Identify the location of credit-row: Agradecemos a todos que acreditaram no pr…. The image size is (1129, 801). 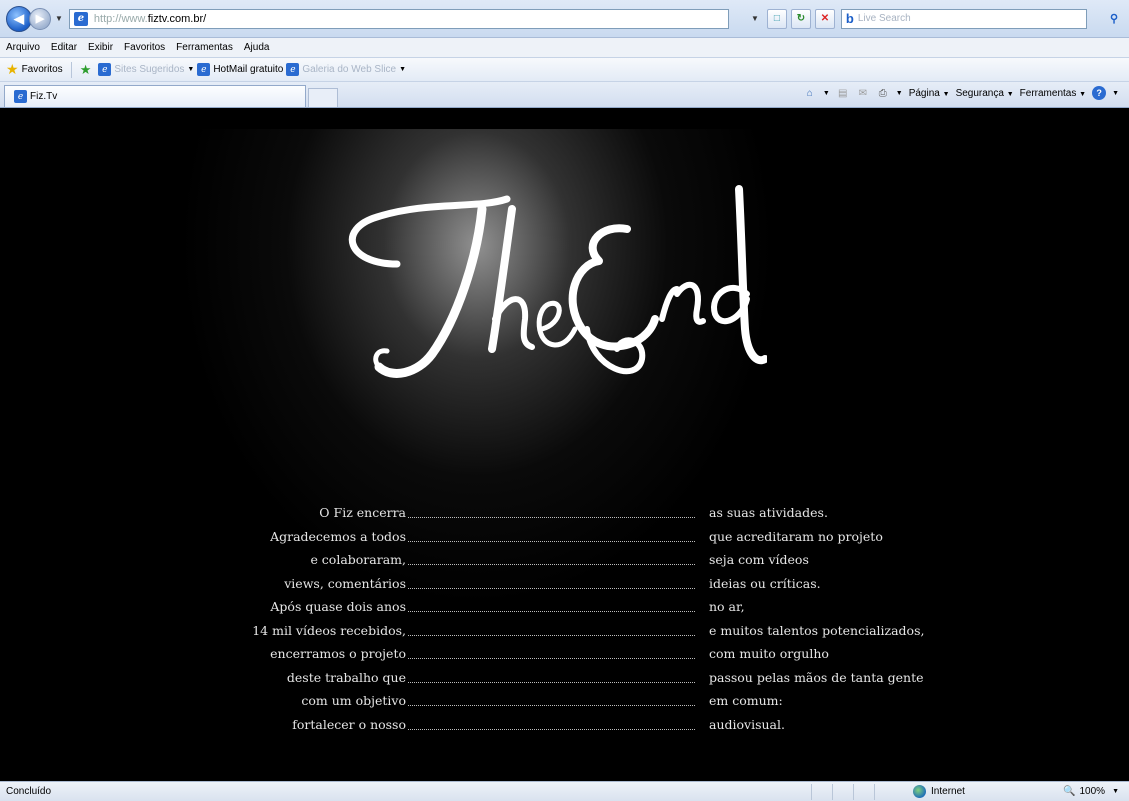
(562, 541).